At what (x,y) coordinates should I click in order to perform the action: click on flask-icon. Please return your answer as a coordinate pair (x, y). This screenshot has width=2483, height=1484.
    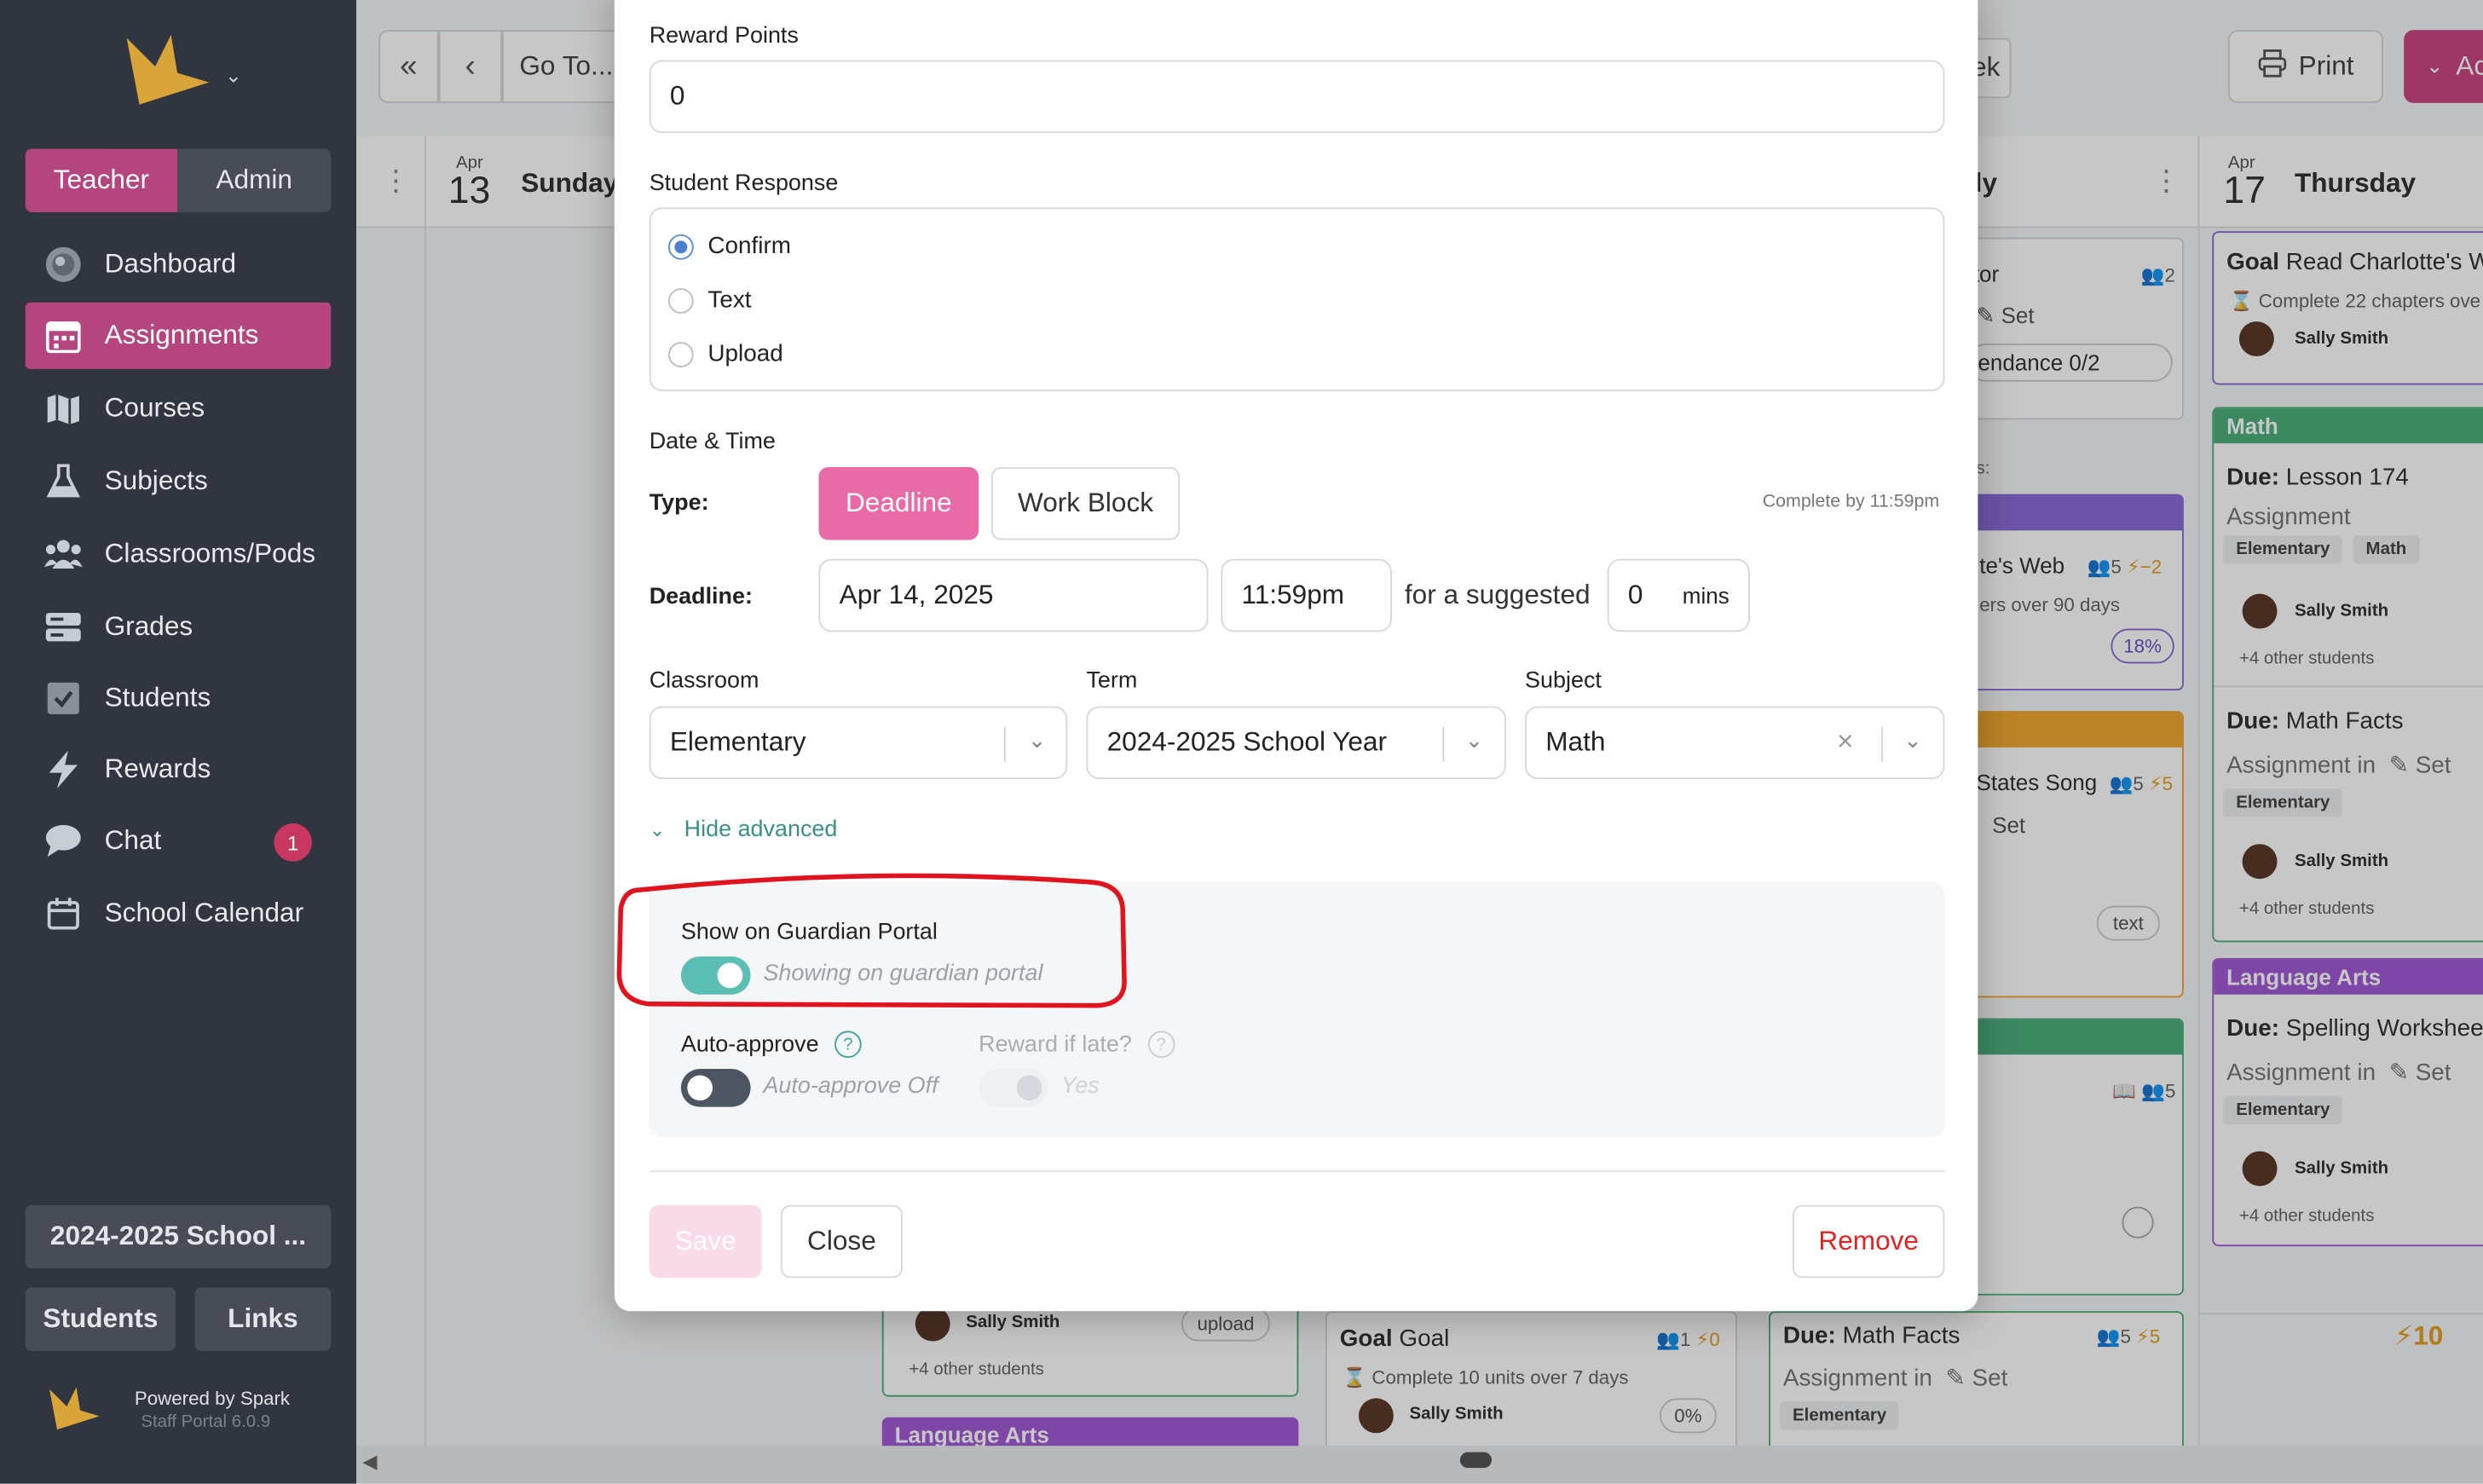
    Looking at the image, I should click on (63, 481).